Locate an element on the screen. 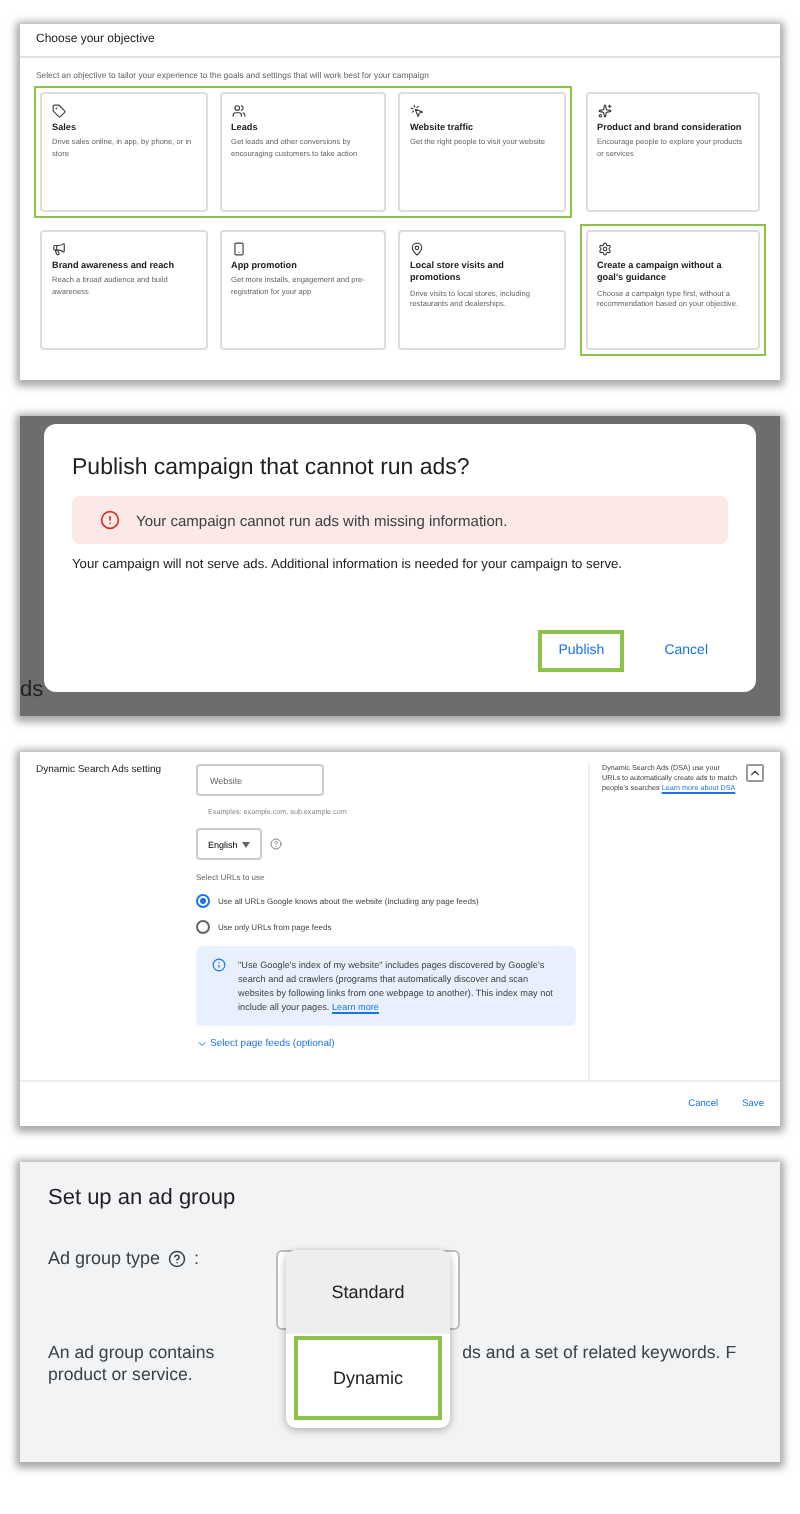 The height and width of the screenshot is (1514, 800). background-text: ds is located at coordinates (32, 690).